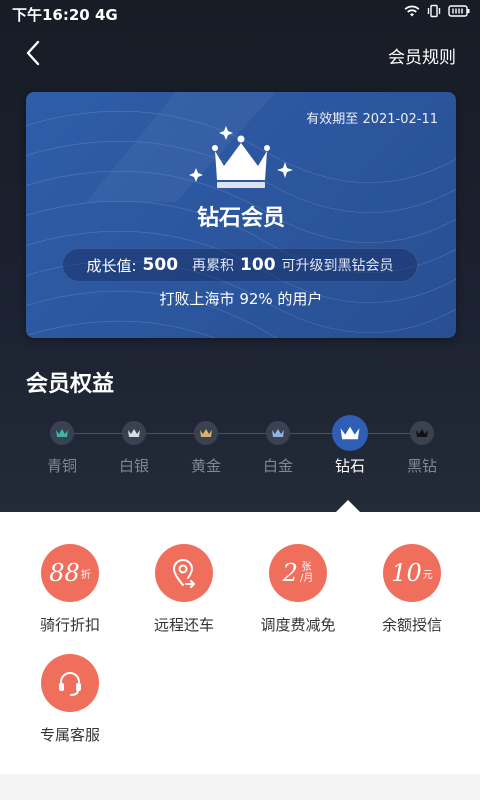 The width and height of the screenshot is (480, 800). I want to click on expiry-date: 有效期至 2021-02-11, so click(372, 119).